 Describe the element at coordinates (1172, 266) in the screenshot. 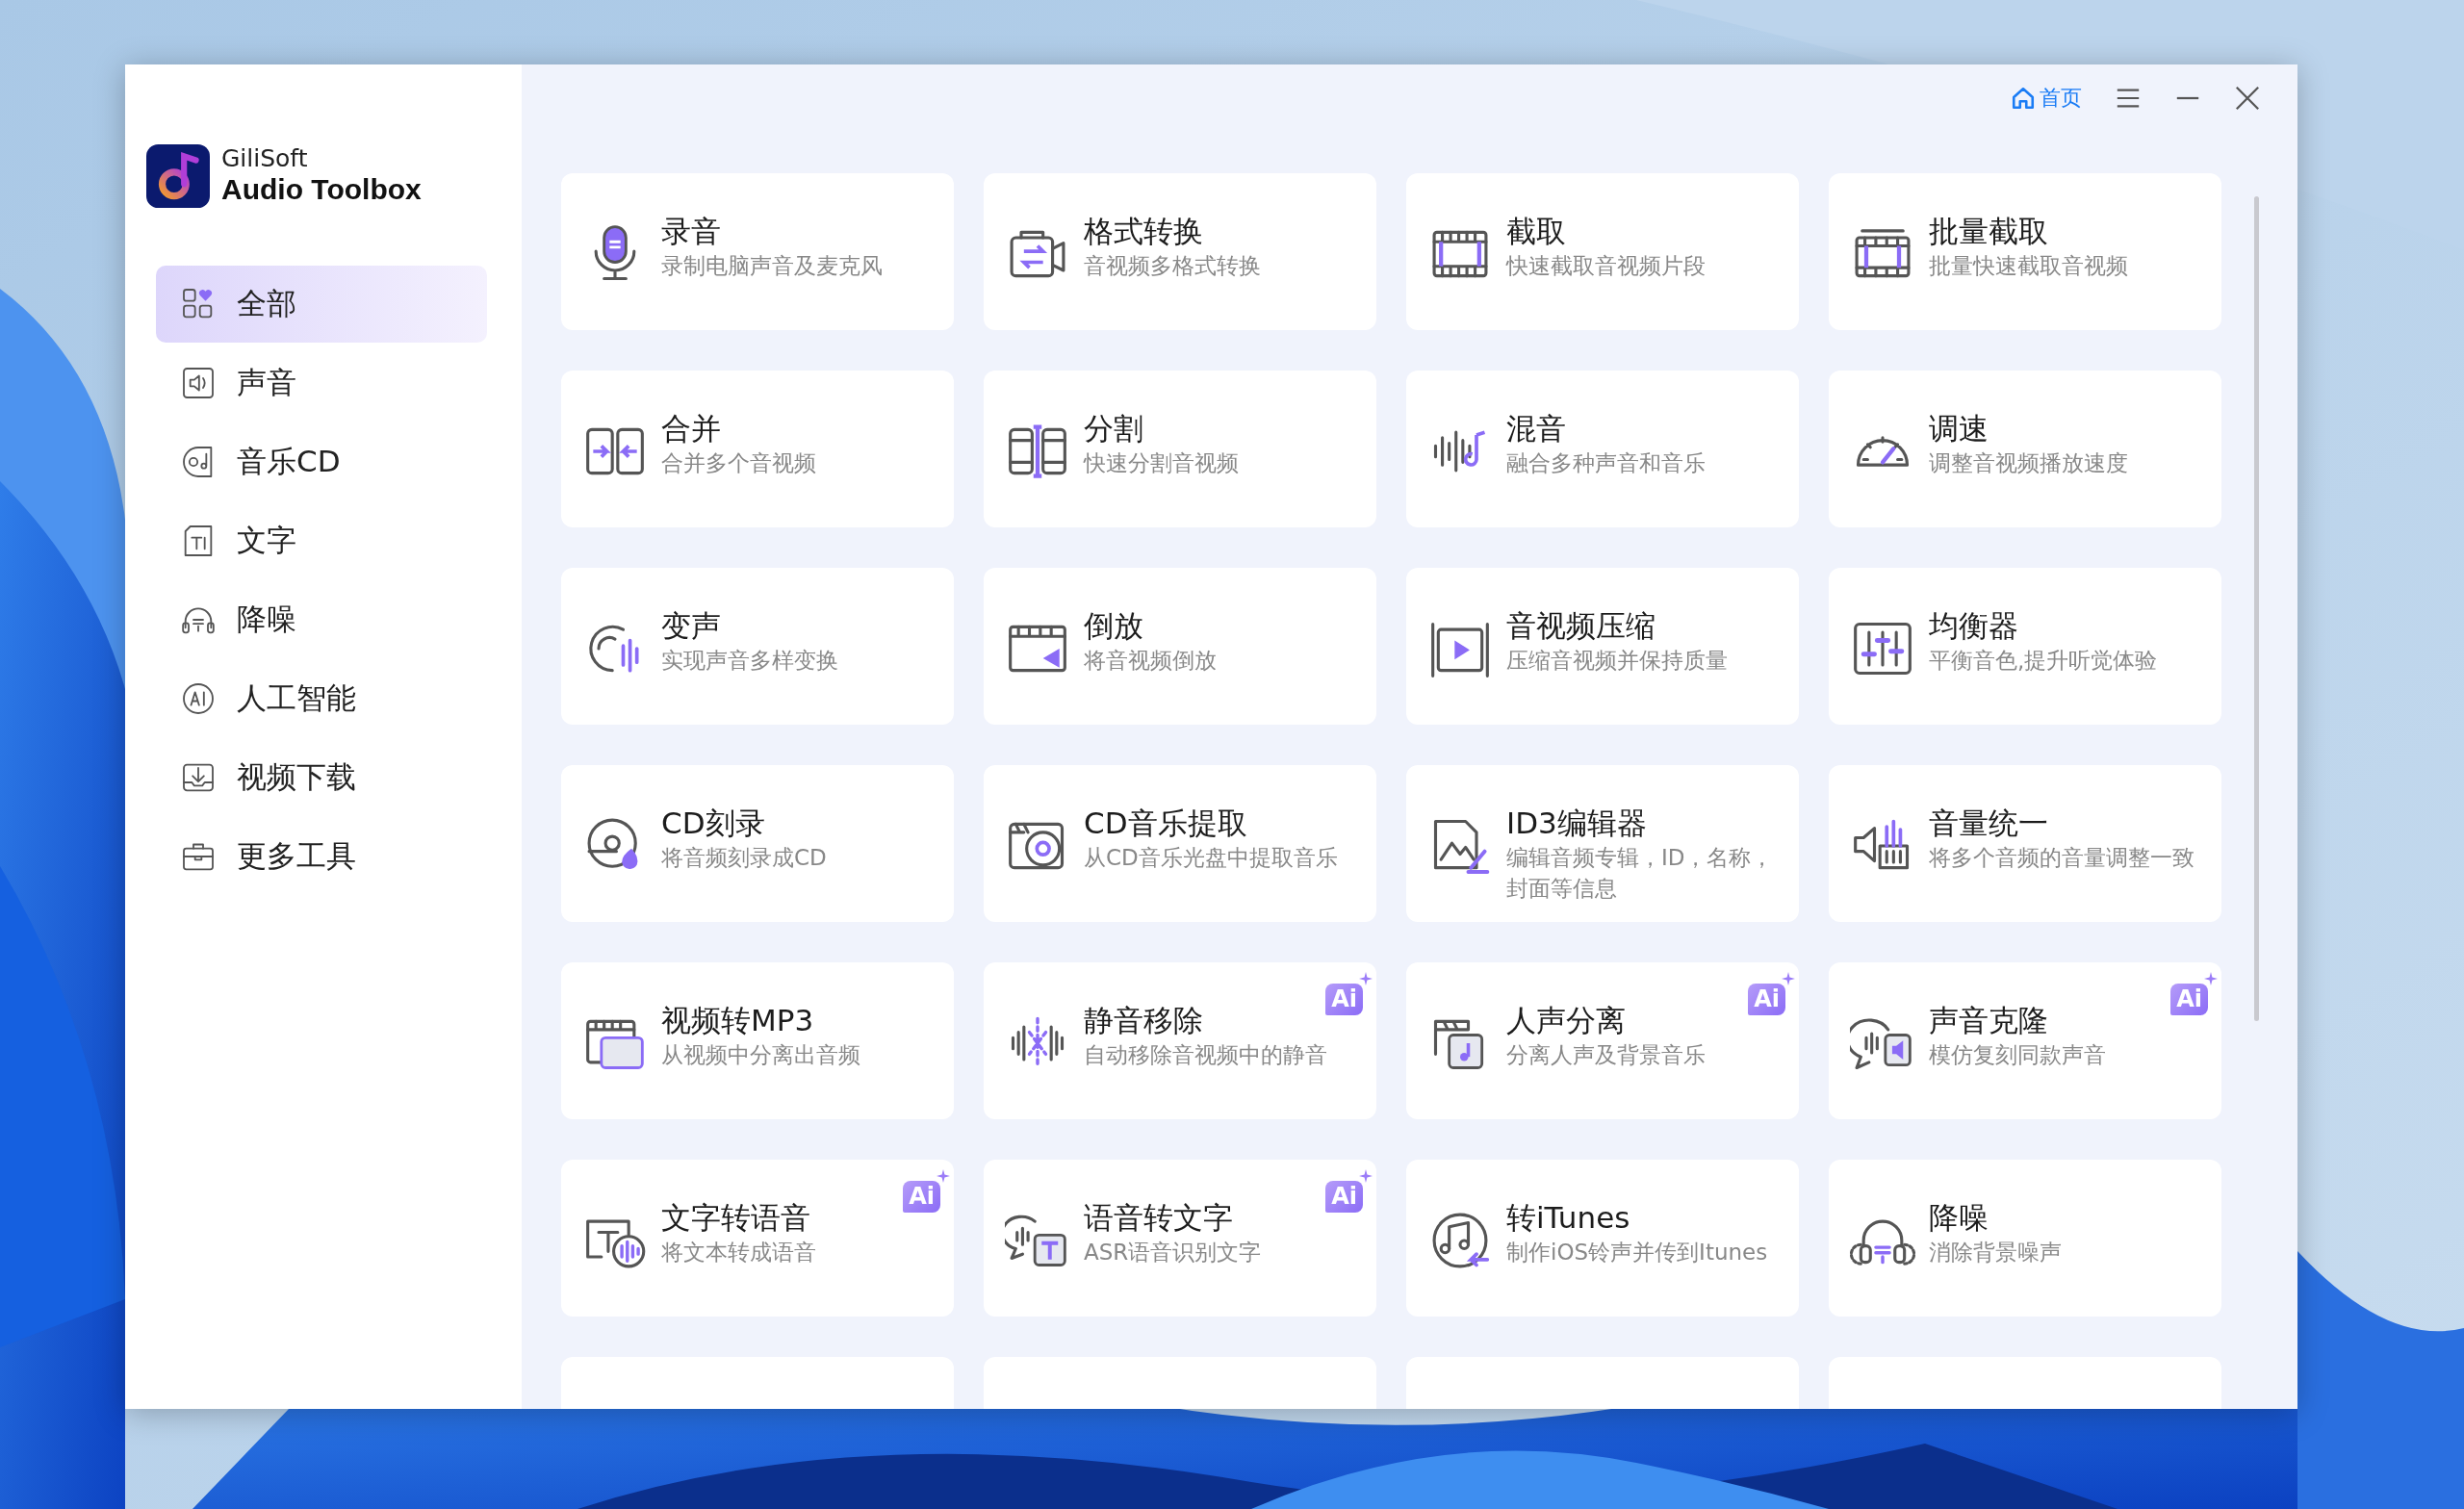

I see `tool-description: 音视频多格式转换` at that location.